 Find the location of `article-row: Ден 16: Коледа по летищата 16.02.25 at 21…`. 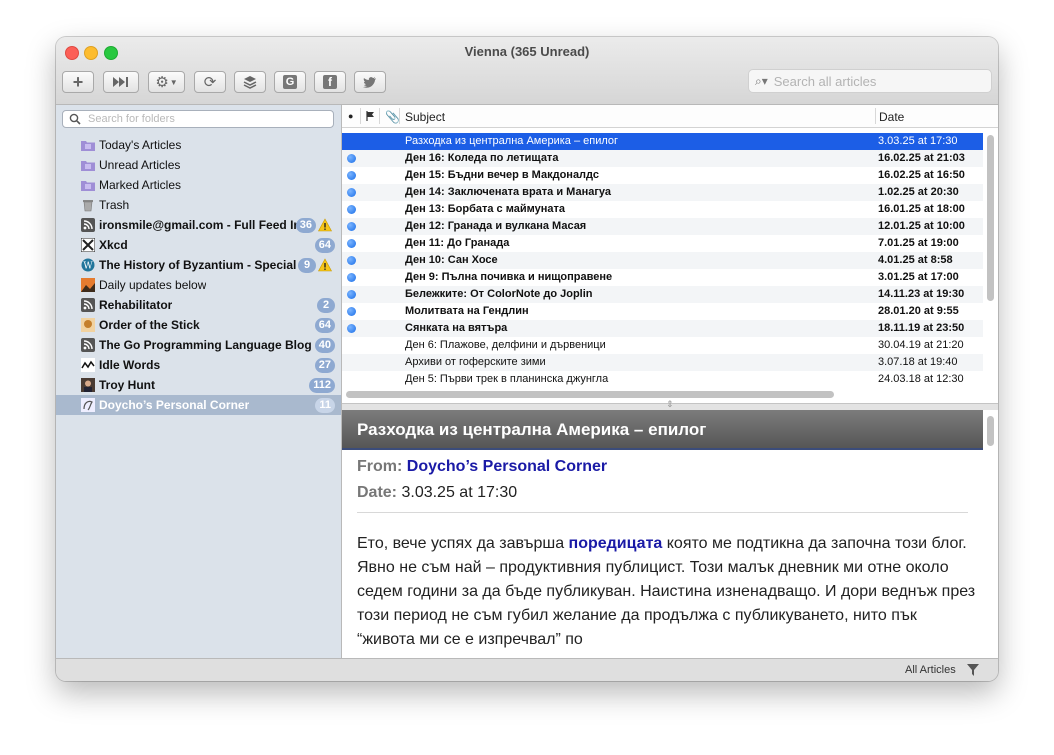

article-row: Ден 16: Коледа по летищата 16.02.25 at 21… is located at coordinates (662, 158).